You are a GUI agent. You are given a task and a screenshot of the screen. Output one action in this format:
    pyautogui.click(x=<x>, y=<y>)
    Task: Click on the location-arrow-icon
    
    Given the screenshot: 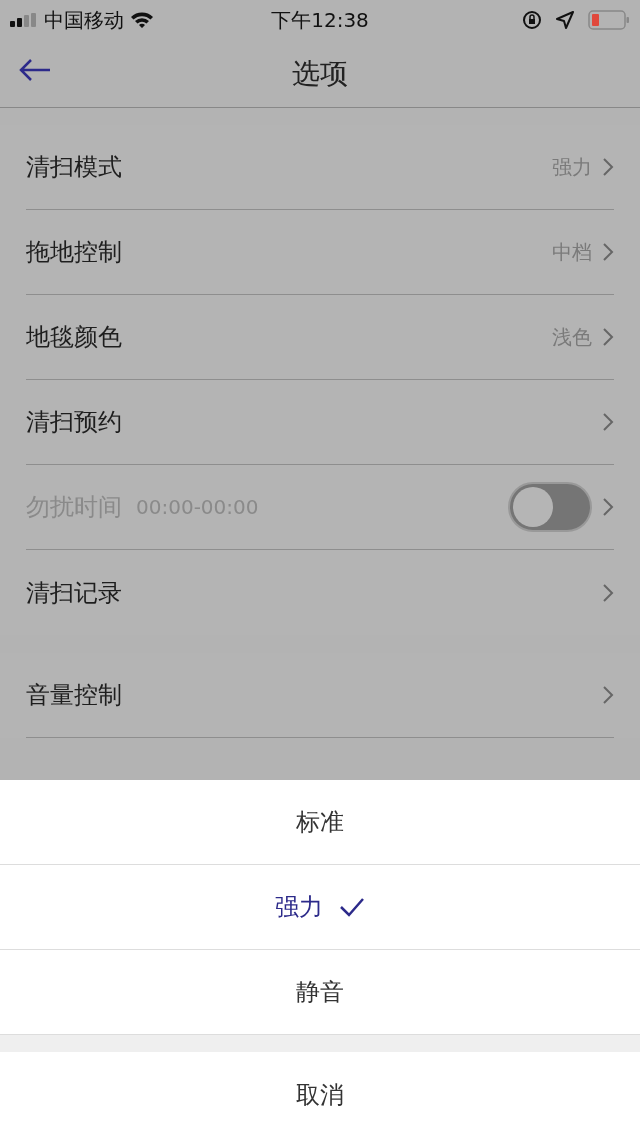 What is the action you would take?
    pyautogui.click(x=565, y=20)
    